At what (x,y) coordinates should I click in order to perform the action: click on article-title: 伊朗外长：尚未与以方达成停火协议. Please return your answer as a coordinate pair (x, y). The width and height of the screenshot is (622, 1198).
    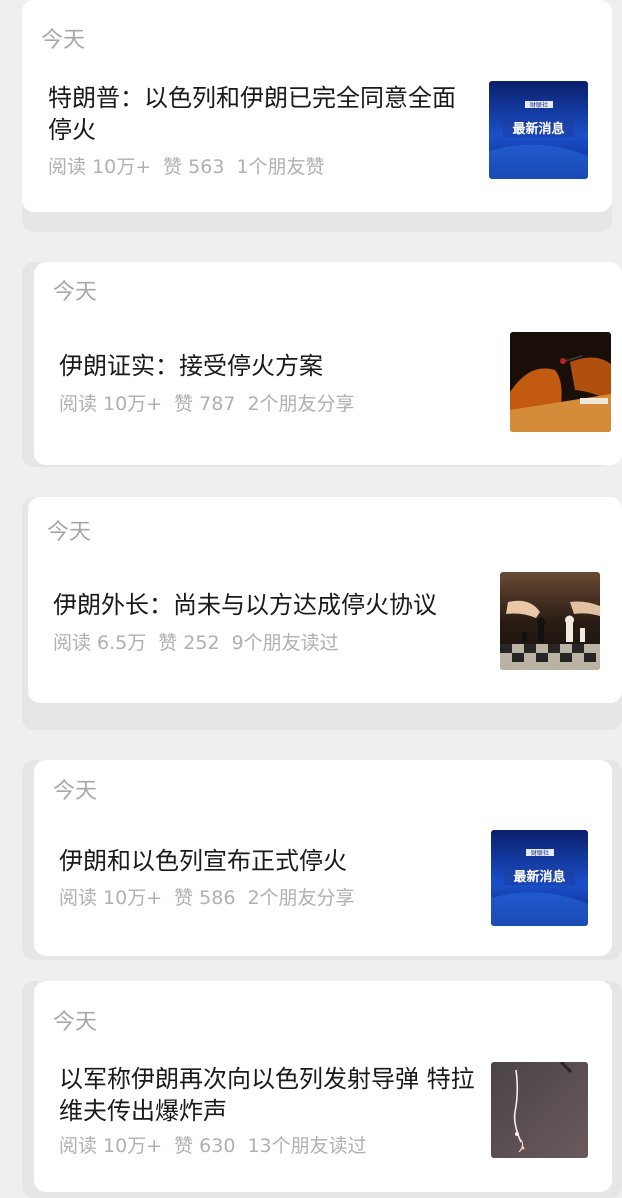
    Looking at the image, I should click on (273, 605).